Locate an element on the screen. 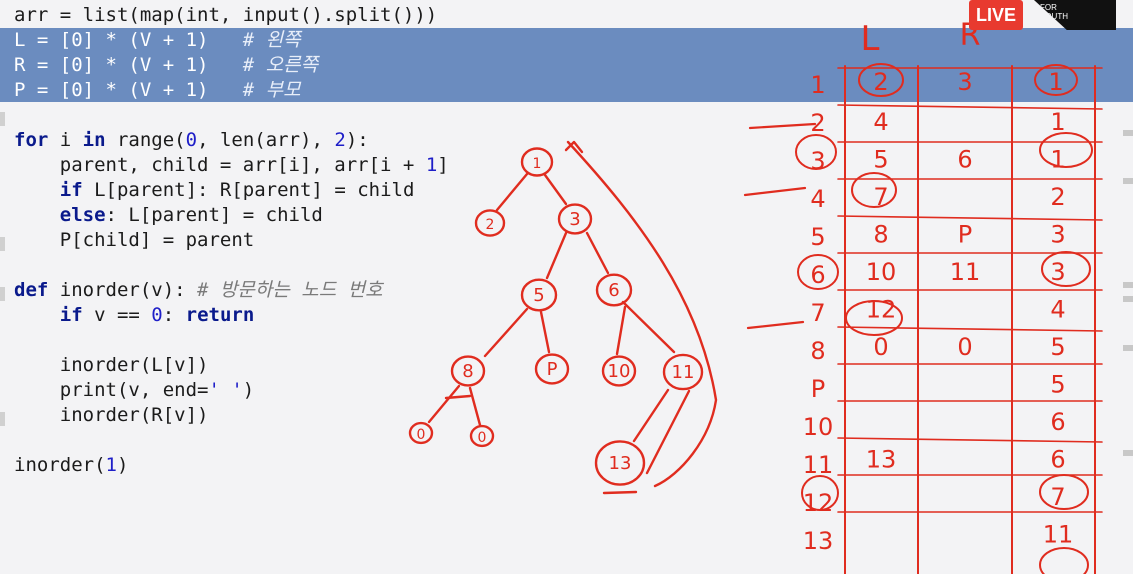  code-token: i is located at coordinates (65, 140).